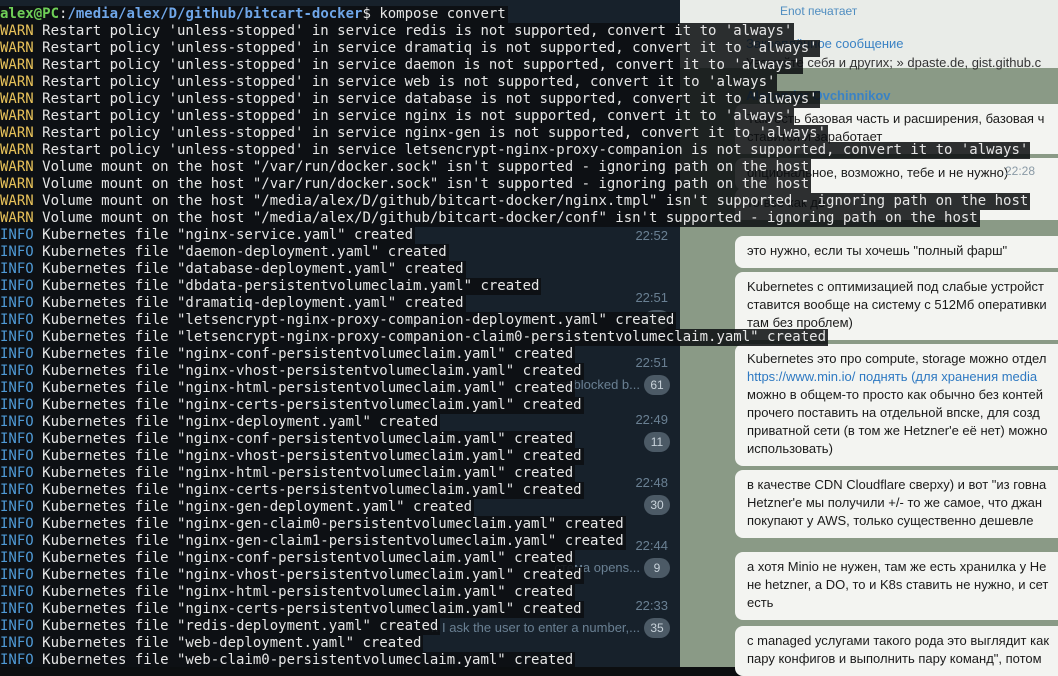  I want to click on prompt-path: /media/alex/D/github/bitcart-docker, so click(215, 14).